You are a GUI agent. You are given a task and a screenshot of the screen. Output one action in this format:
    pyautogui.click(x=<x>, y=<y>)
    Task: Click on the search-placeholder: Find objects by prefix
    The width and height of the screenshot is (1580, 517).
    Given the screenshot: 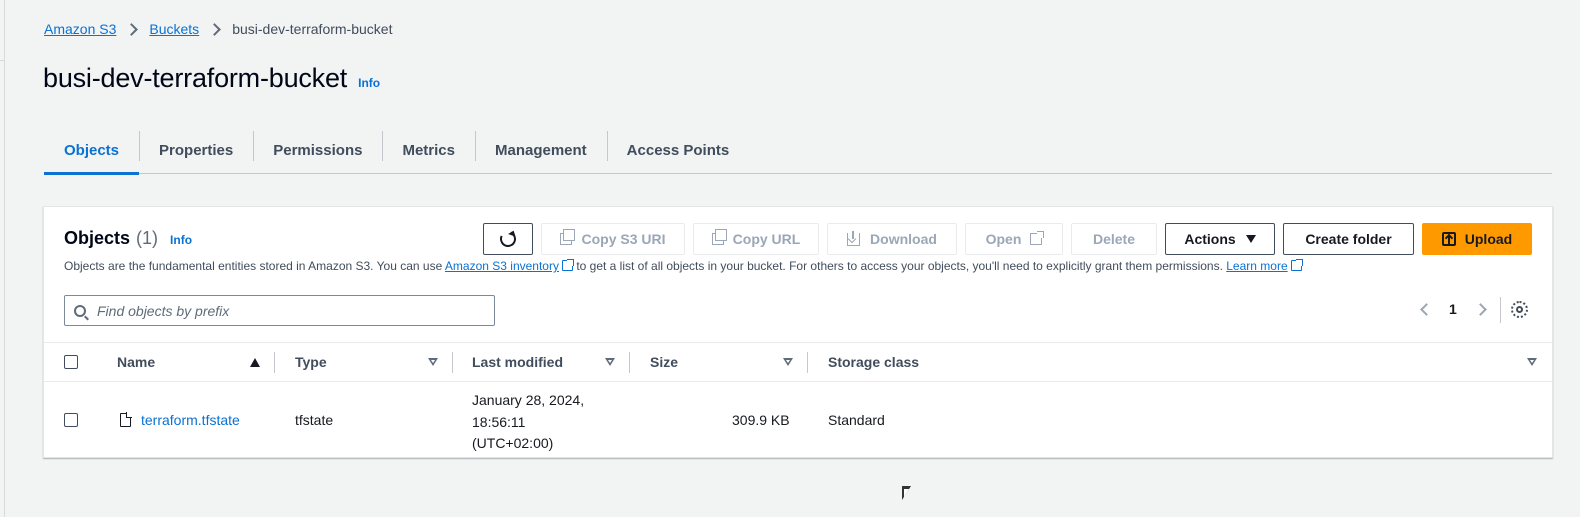 What is the action you would take?
    pyautogui.click(x=163, y=310)
    